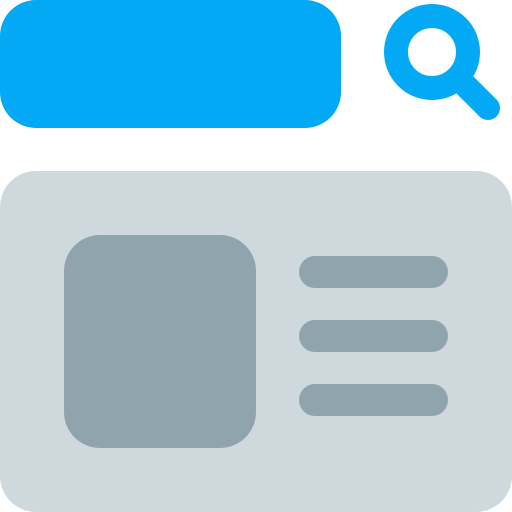  Describe the element at coordinates (446, 66) in the screenshot. I see `search-icon` at that location.